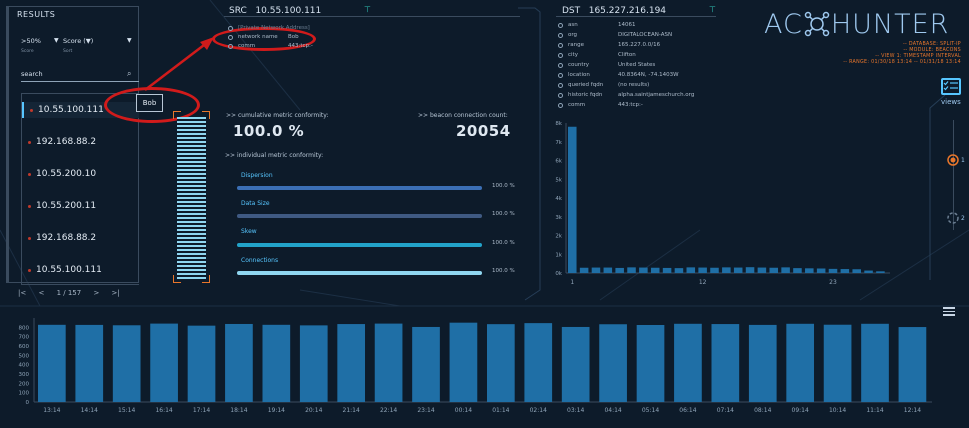  What do you see at coordinates (276, 410) in the screenshot?
I see `x-tick-label: 19:14` at bounding box center [276, 410].